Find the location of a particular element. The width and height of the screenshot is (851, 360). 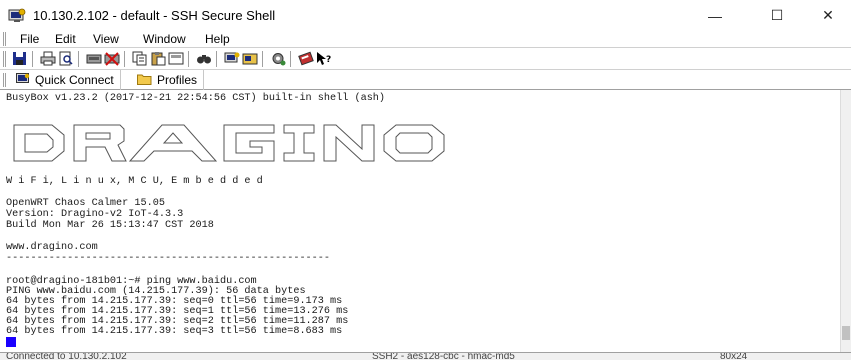

settings-icon is located at coordinates (278, 58).